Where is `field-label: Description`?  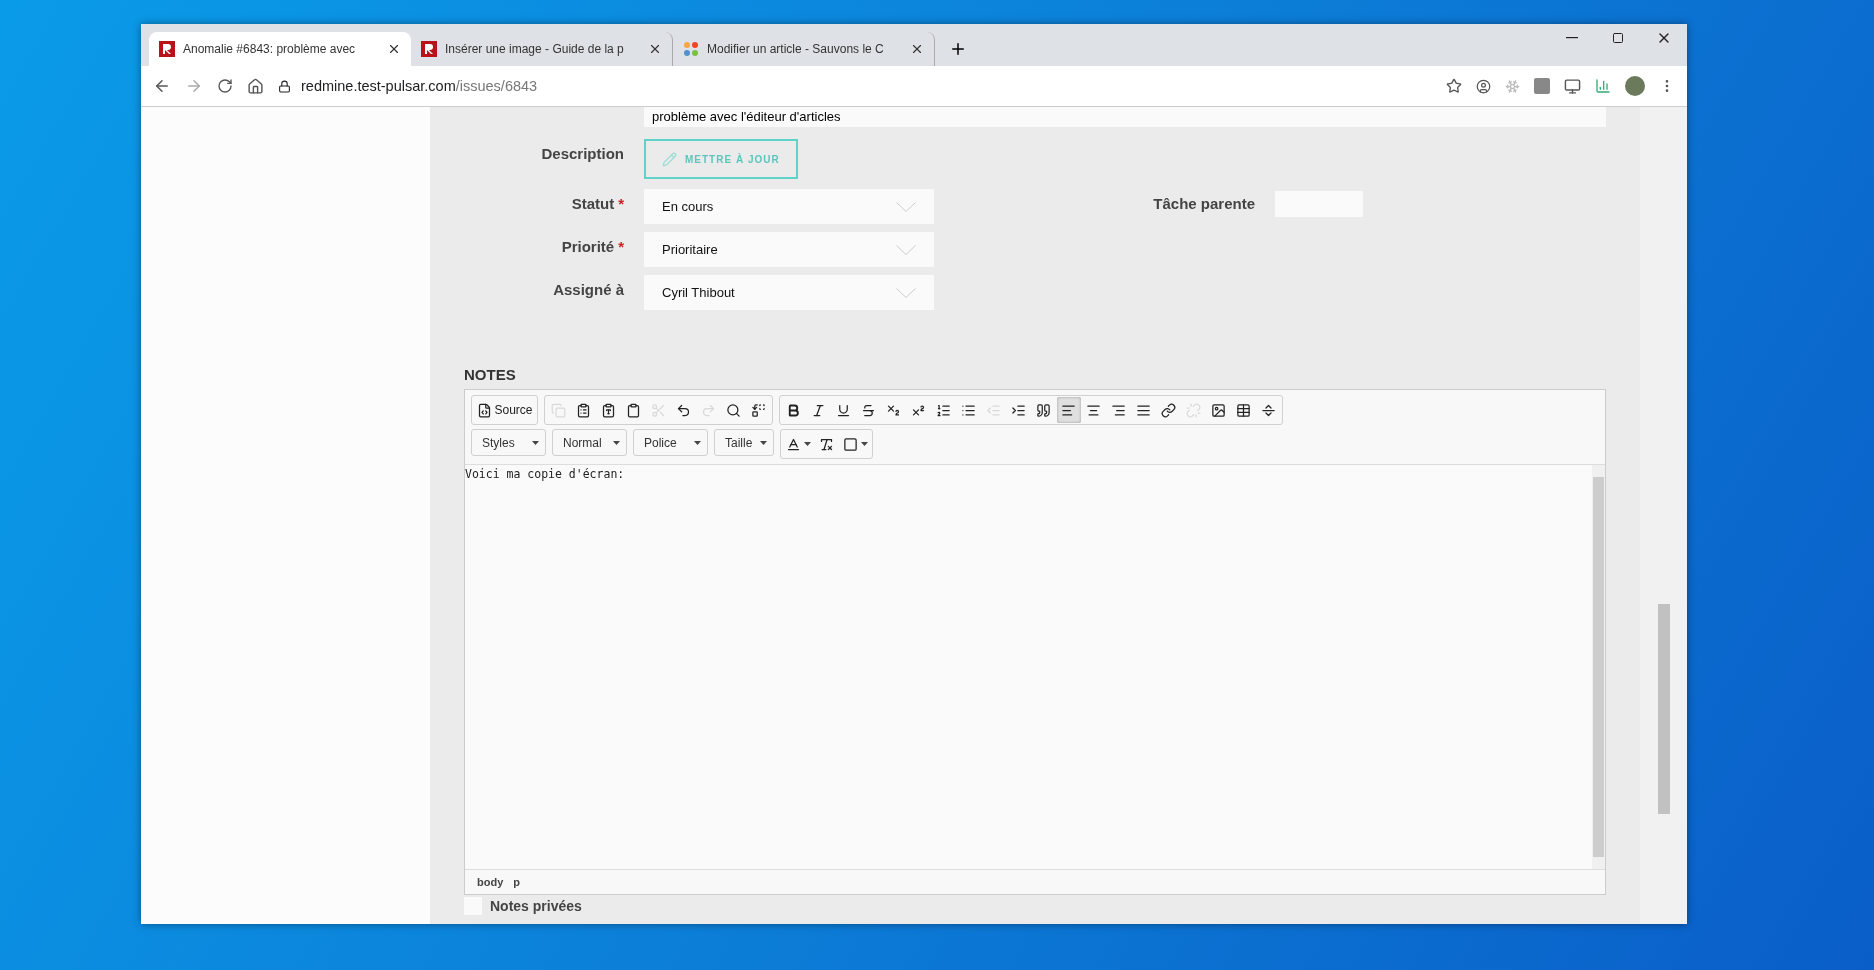 field-label: Description is located at coordinates (582, 153).